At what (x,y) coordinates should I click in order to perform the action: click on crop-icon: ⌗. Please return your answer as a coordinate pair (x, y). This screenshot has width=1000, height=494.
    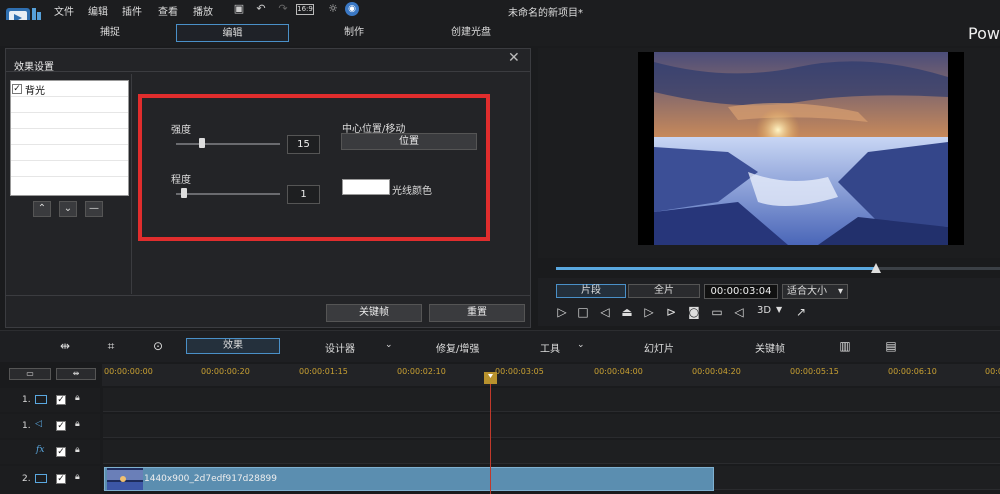
    Looking at the image, I should click on (111, 346).